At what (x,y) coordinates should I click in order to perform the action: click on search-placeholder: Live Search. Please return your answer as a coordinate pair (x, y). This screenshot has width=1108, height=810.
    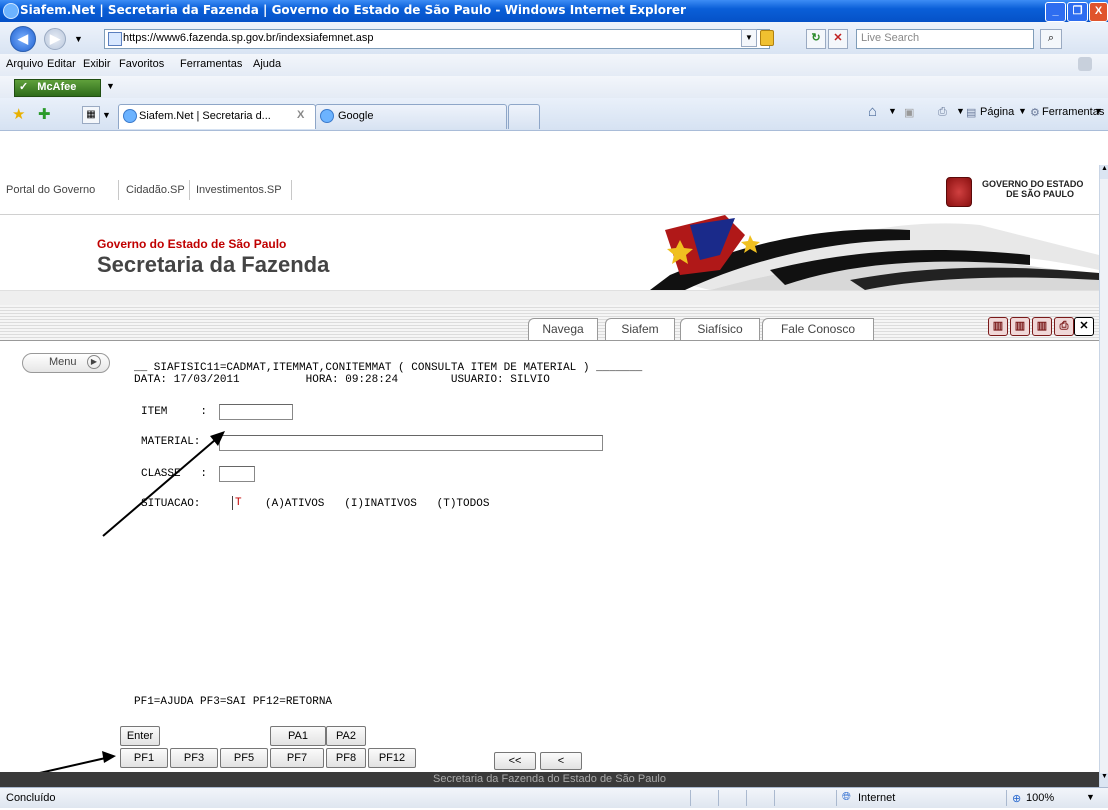
    Looking at the image, I should click on (890, 38).